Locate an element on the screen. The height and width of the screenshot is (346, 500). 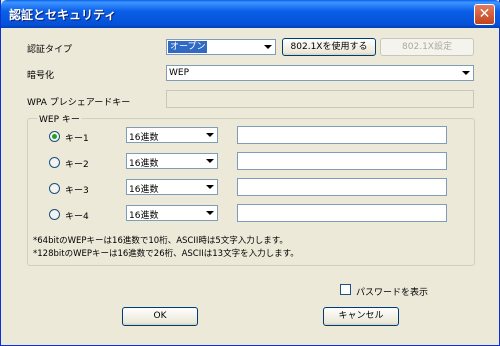
show-password-label: パスワードを表示 is located at coordinates (392, 293).